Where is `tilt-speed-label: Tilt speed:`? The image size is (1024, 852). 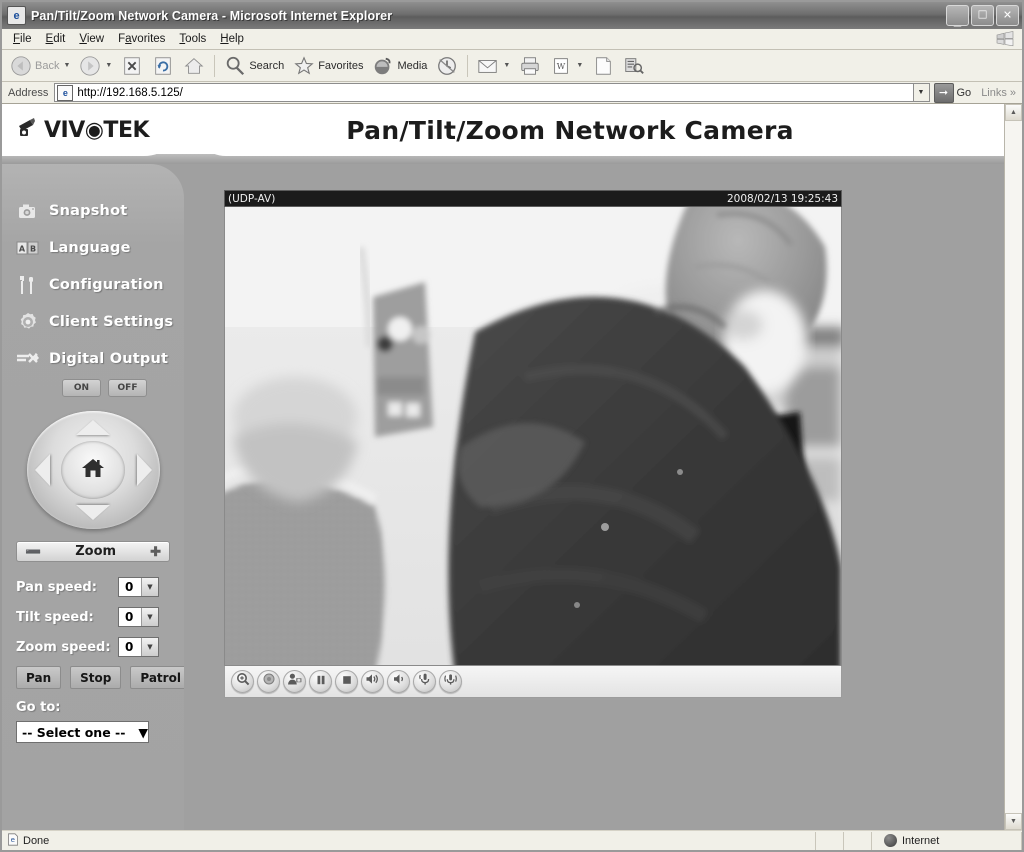 tilt-speed-label: Tilt speed: is located at coordinates (55, 617).